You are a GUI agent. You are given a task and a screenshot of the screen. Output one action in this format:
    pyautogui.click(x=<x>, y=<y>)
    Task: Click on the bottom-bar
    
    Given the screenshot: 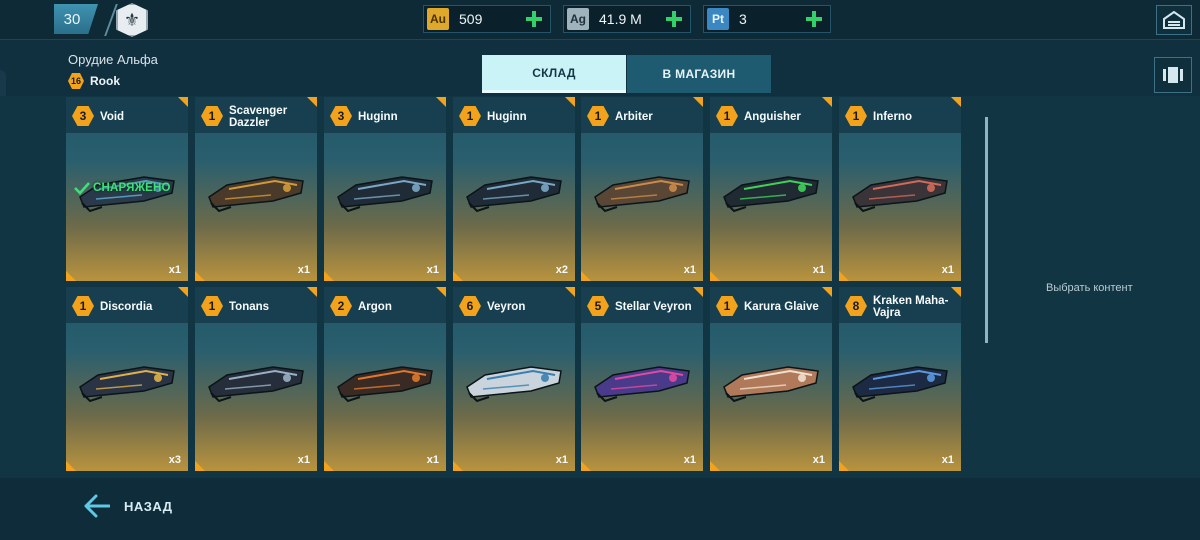 What is the action you would take?
    pyautogui.click(x=600, y=509)
    